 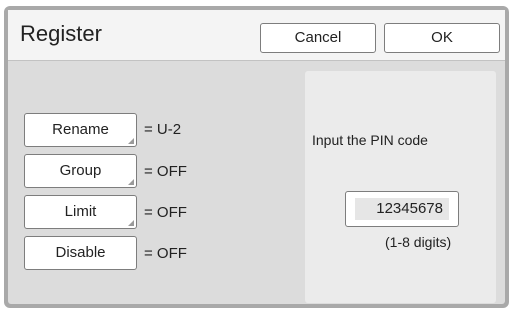 I want to click on pin-prompt: Input the PIN code, so click(x=370, y=140).